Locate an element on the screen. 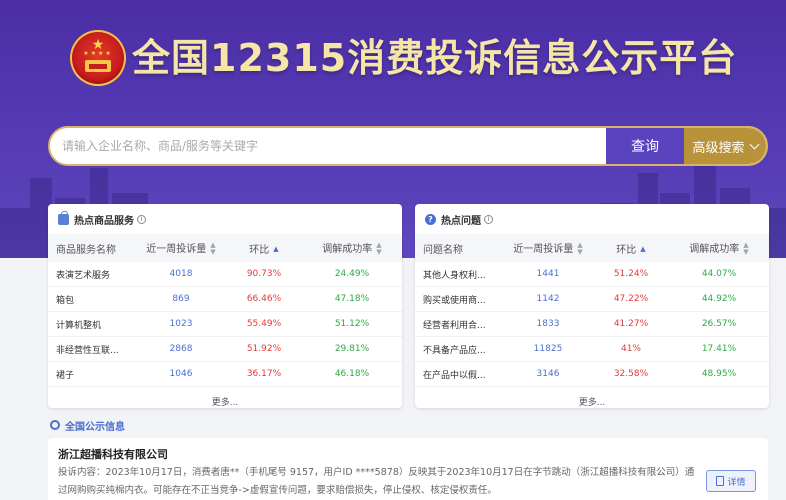 Image resolution: width=786 pixels, height=500 pixels. mediation-rate: 47.18% is located at coordinates (352, 299).